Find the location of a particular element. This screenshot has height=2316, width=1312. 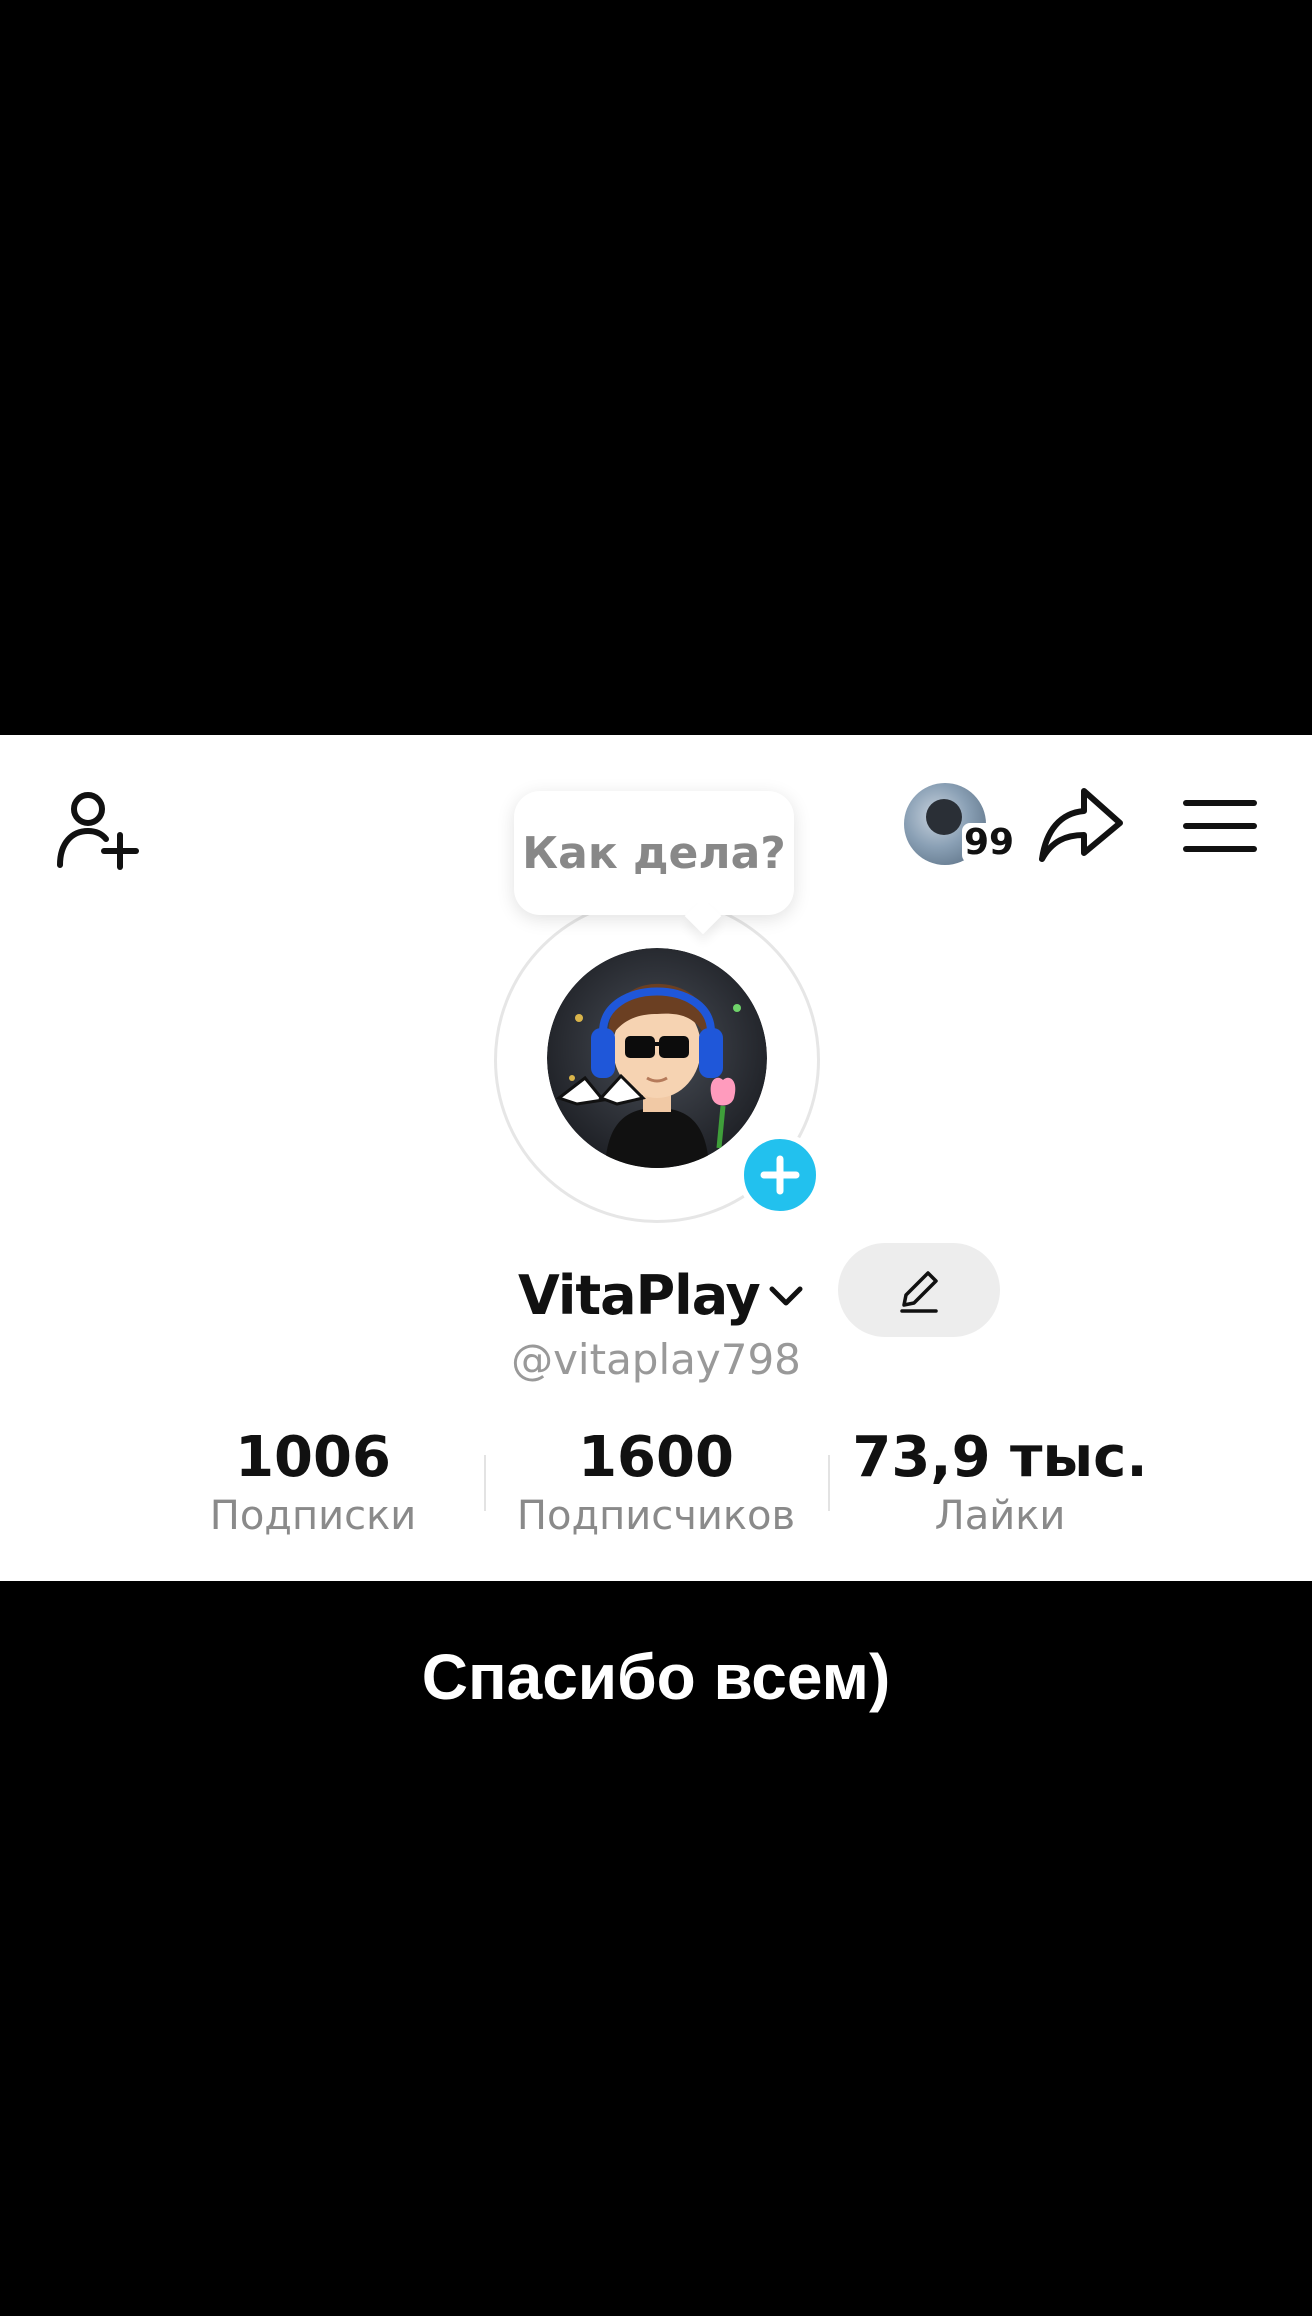

note-bubble-text: Как дела? is located at coordinates (654, 853).